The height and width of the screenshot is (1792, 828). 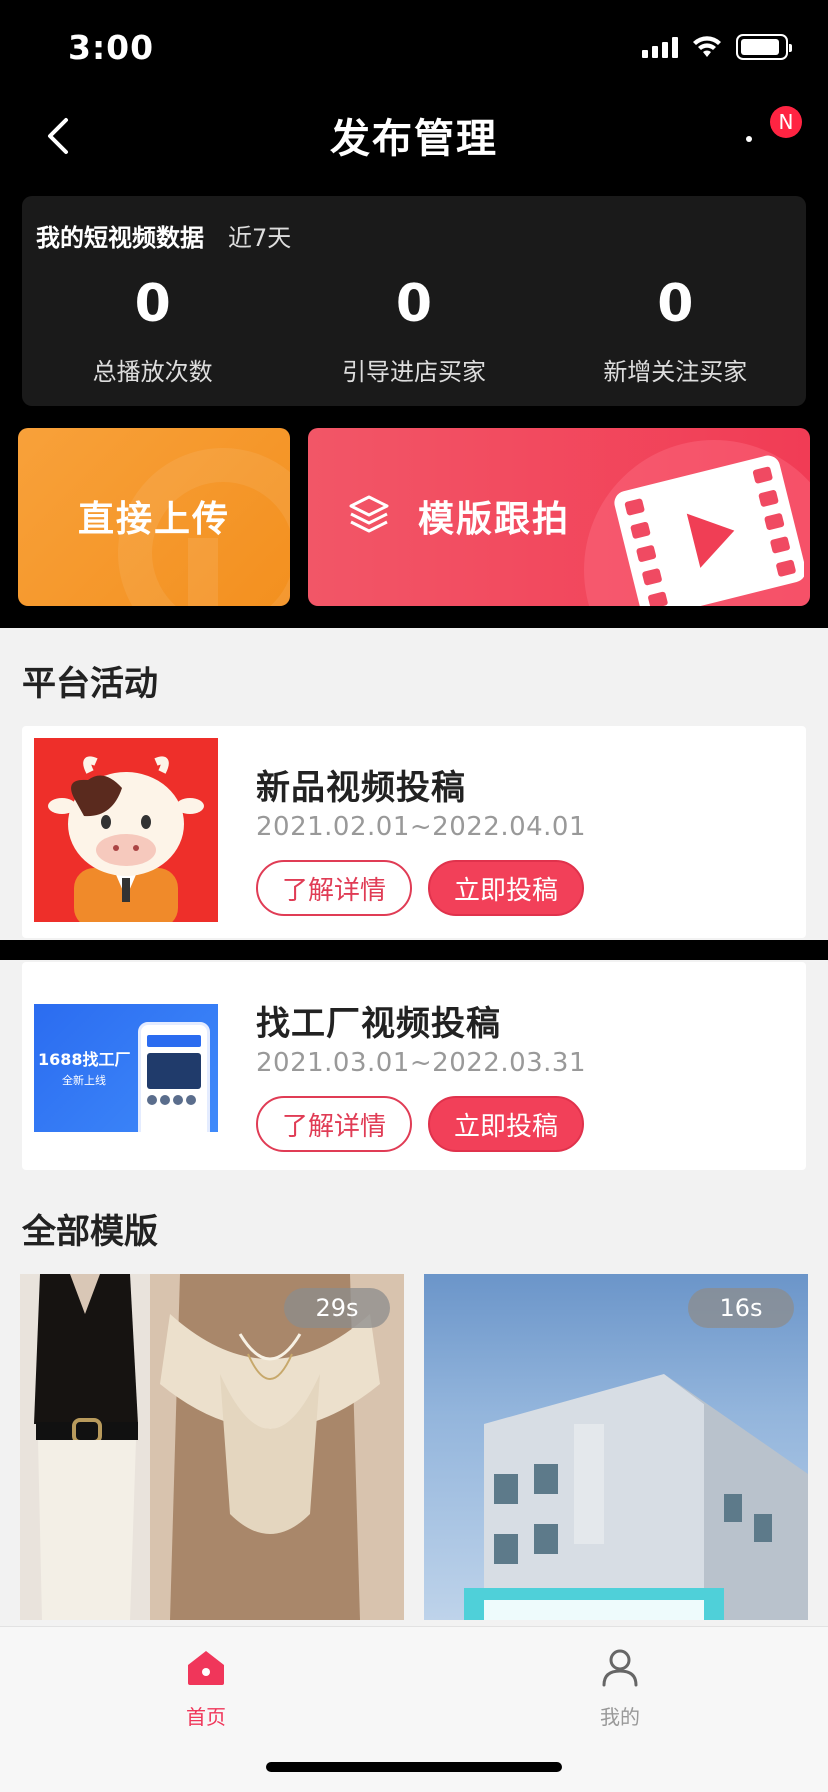 I want to click on template-follow-label: 模版跟拍, so click(x=494, y=519).